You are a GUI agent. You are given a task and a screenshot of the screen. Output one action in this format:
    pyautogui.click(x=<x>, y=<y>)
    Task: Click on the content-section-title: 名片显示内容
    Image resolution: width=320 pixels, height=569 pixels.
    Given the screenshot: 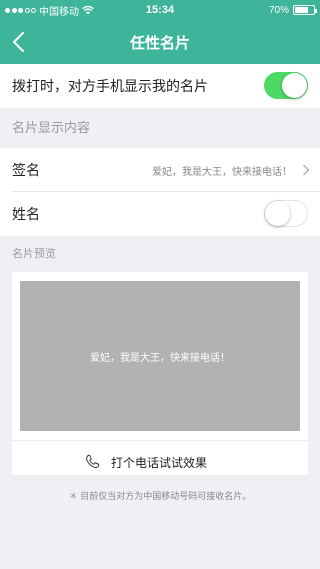 What is the action you would take?
    pyautogui.click(x=51, y=127)
    